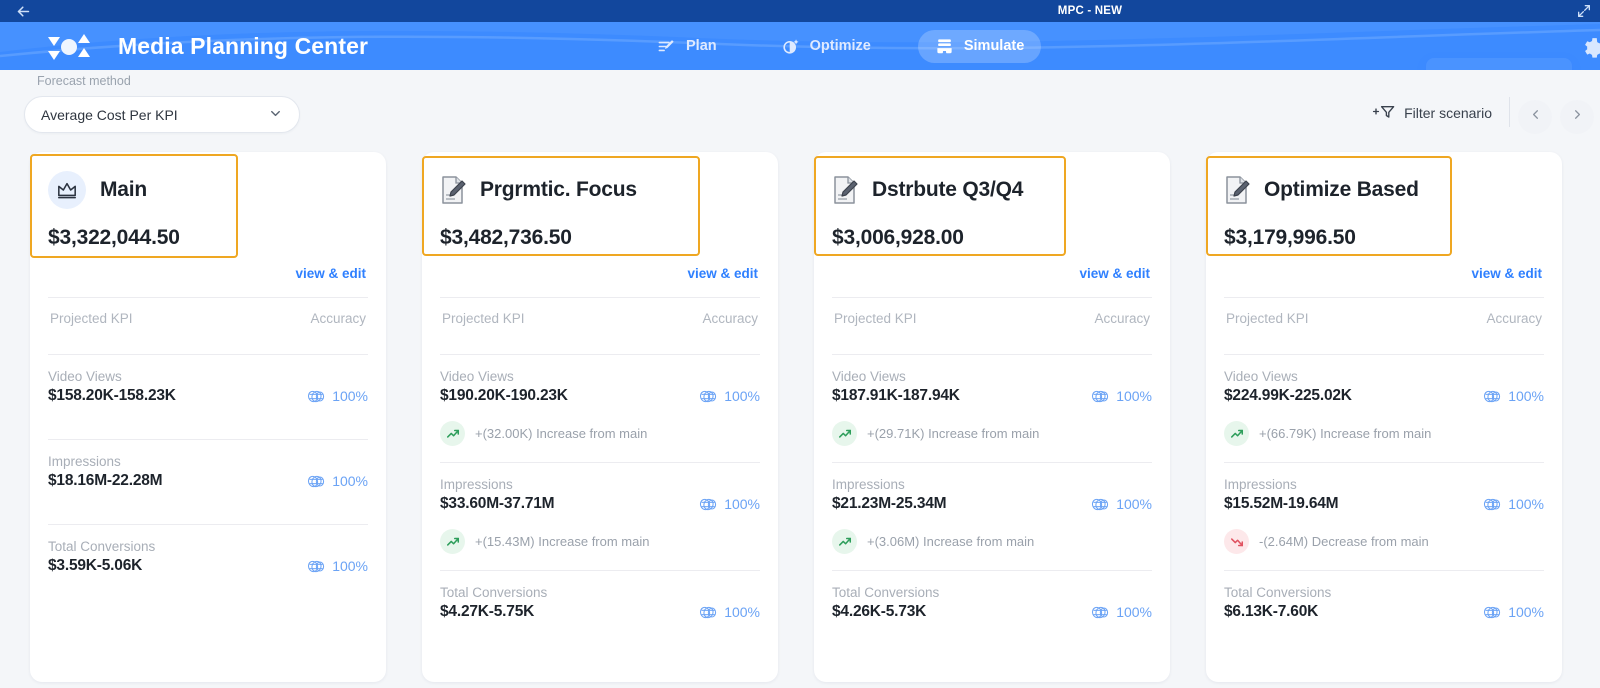 The image size is (1600, 688). I want to click on window-titlebar: MPC - NEW, so click(800, 11).